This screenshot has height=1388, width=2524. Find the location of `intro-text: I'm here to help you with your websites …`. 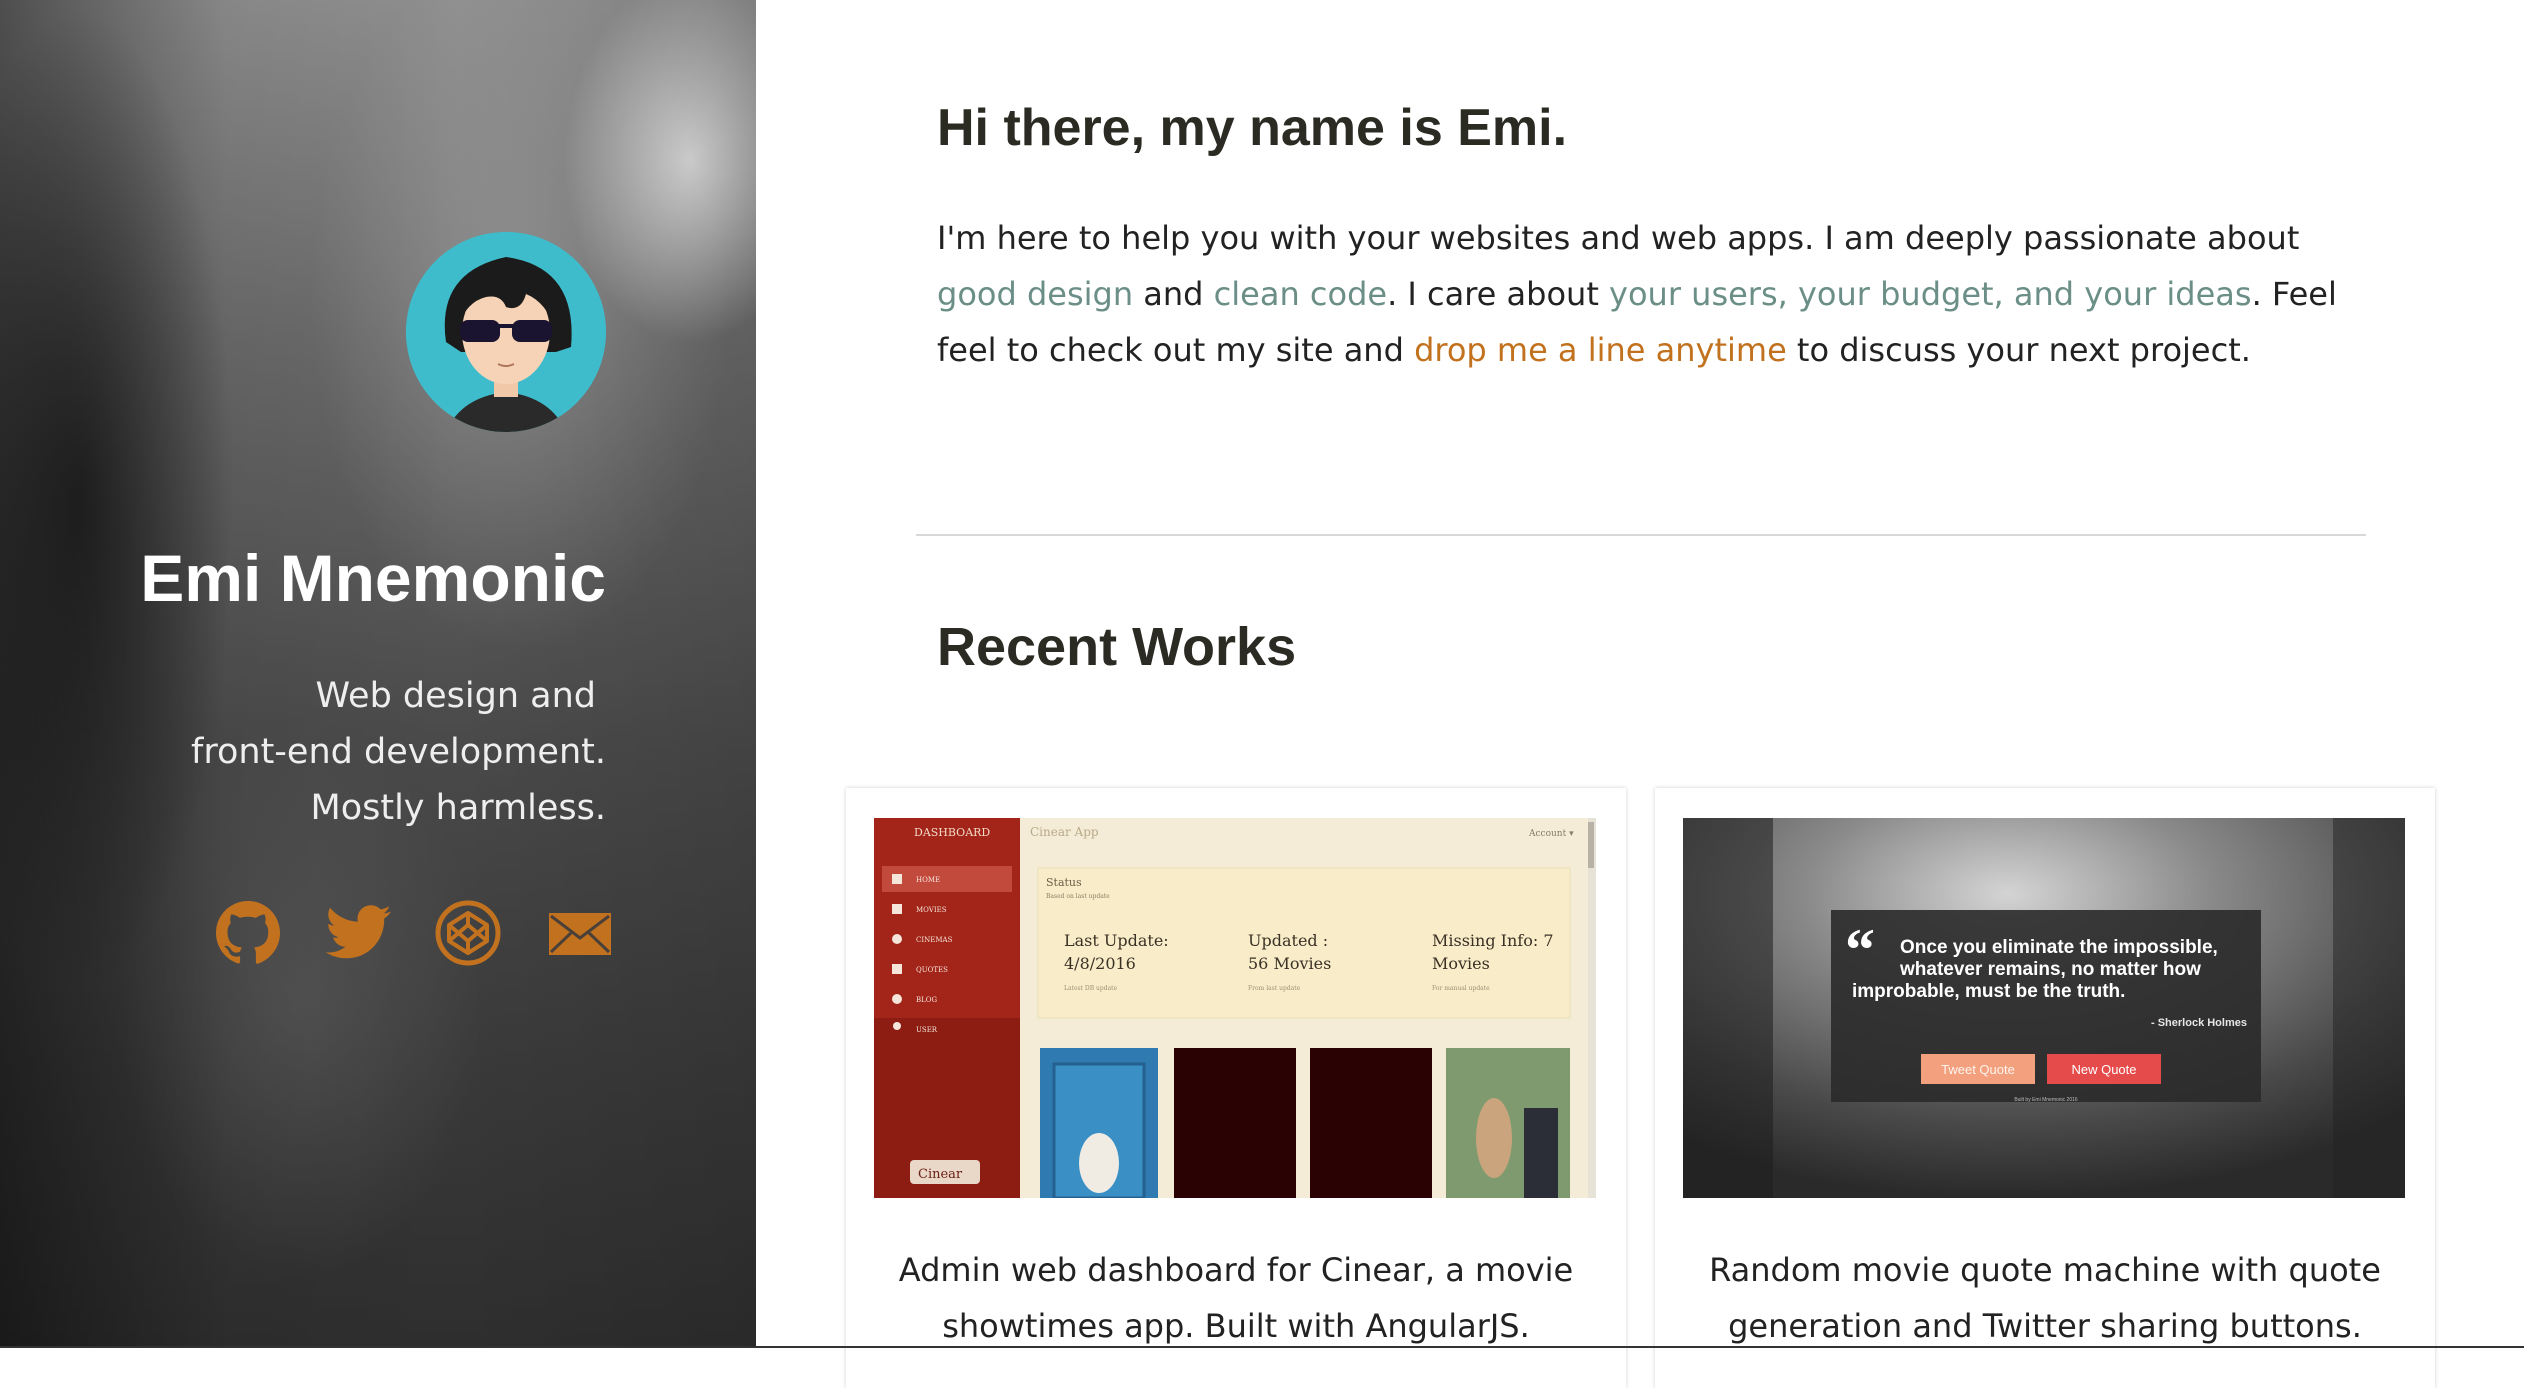

intro-text: I'm here to help you with your websites … is located at coordinates (1618, 238).